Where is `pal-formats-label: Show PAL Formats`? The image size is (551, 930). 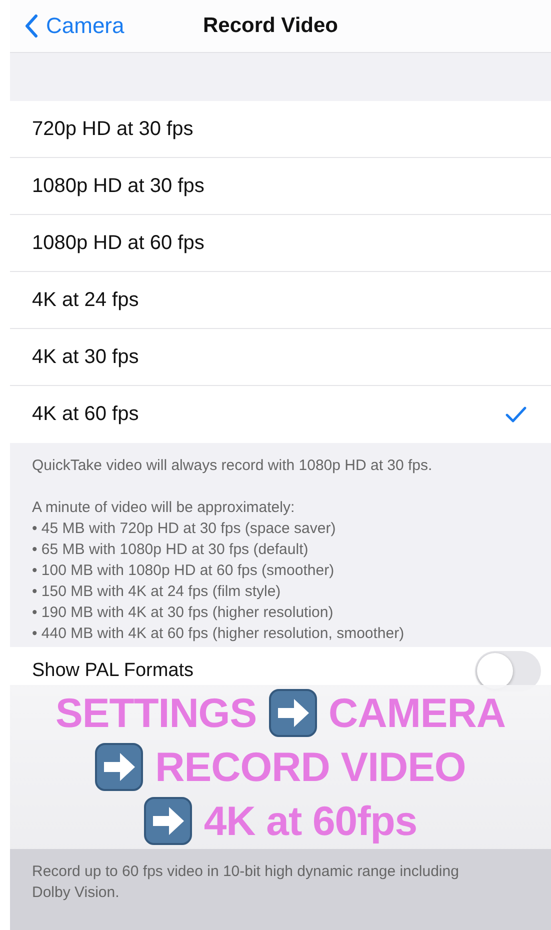
pal-formats-label: Show PAL Formats is located at coordinates (113, 671).